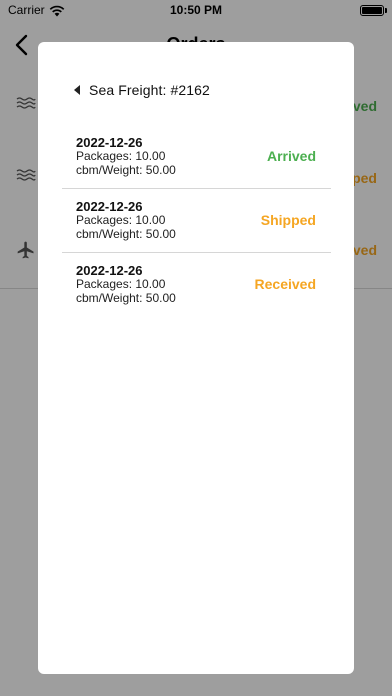 The image size is (392, 696). I want to click on entry-status: Arrived, so click(291, 156).